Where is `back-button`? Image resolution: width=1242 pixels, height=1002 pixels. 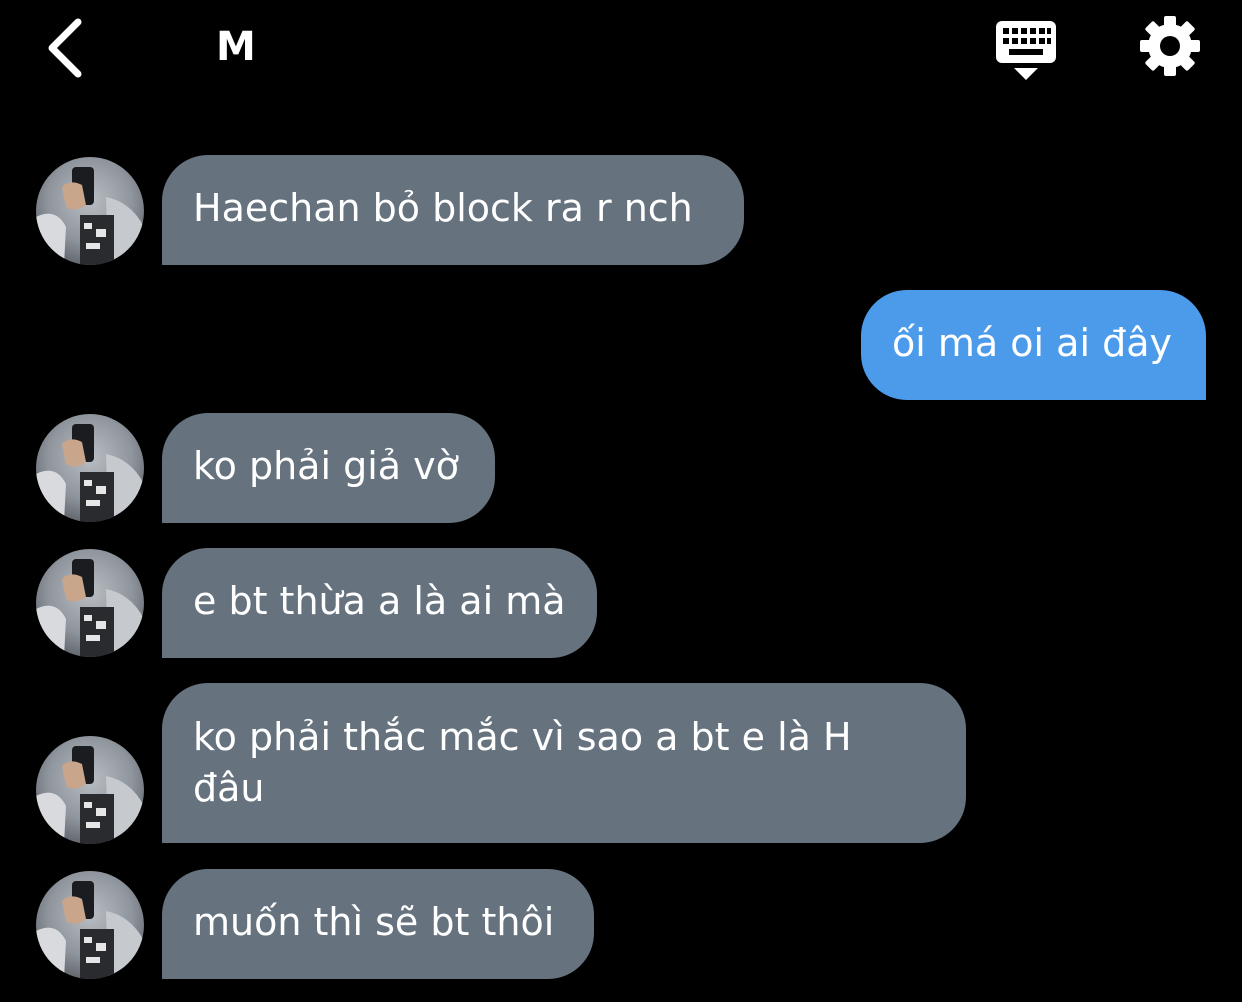 back-button is located at coordinates (68, 48).